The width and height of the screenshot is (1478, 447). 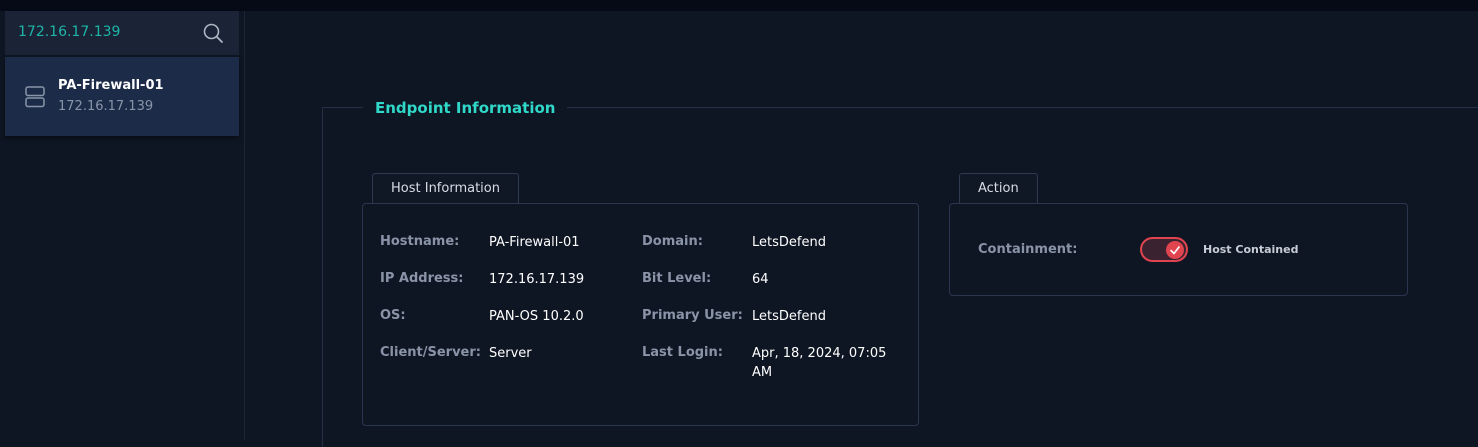 What do you see at coordinates (692, 315) in the screenshot?
I see `primary-user-label: Primary User:` at bounding box center [692, 315].